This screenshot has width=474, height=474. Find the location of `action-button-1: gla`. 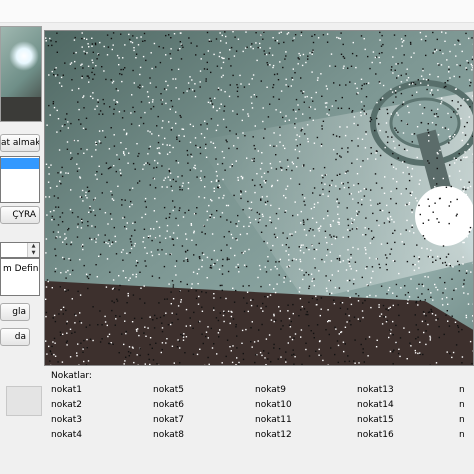

action-button-1: gla is located at coordinates (15, 312).